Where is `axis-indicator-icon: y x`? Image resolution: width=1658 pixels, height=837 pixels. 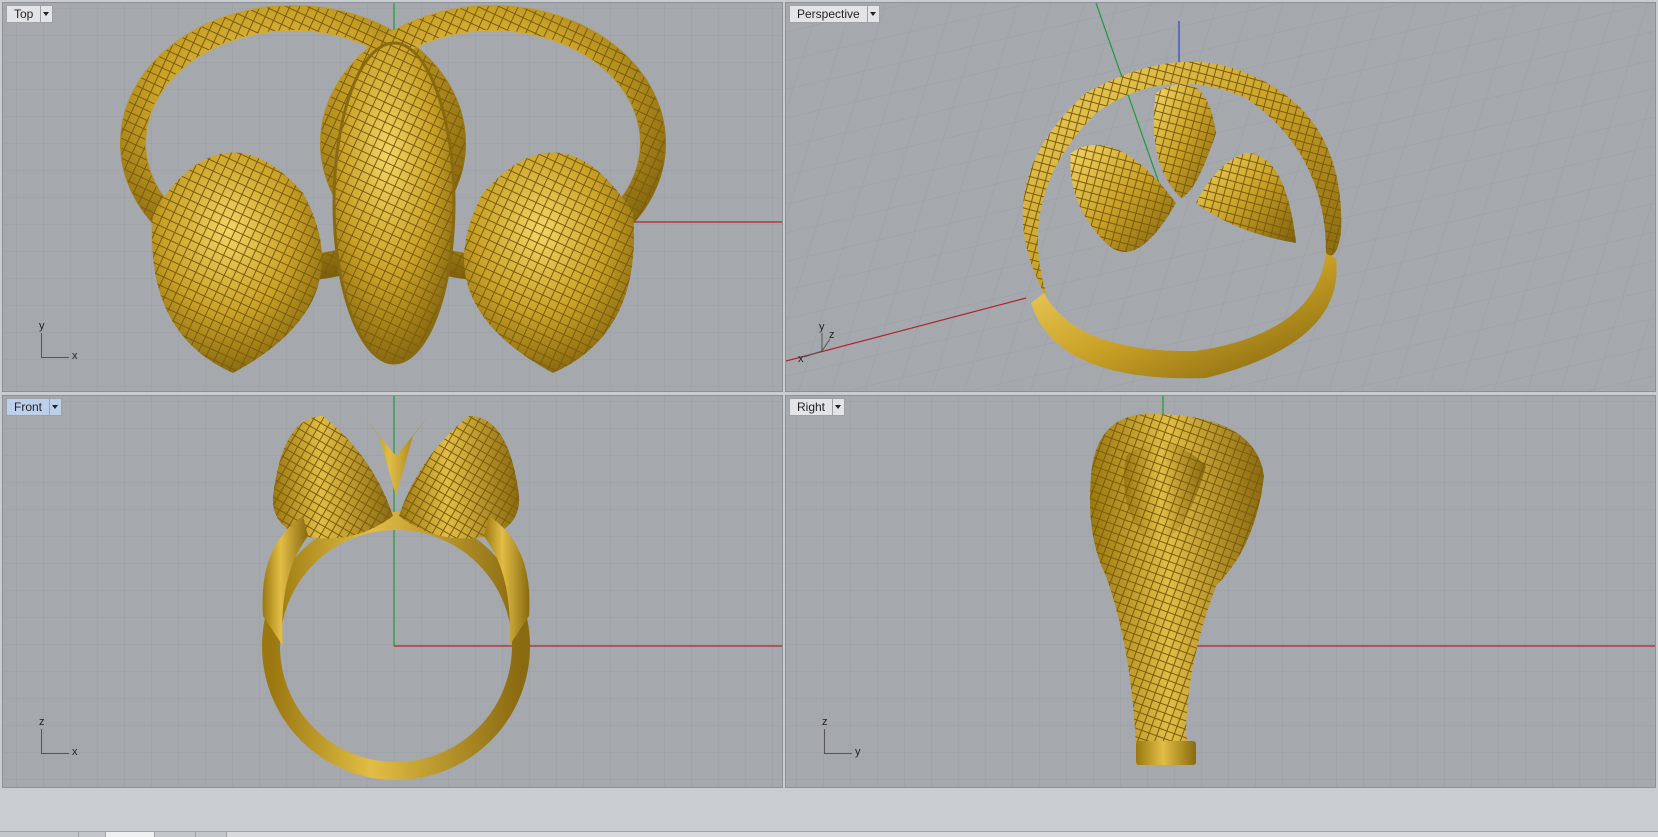 axis-indicator-icon: y x is located at coordinates (60, 341).